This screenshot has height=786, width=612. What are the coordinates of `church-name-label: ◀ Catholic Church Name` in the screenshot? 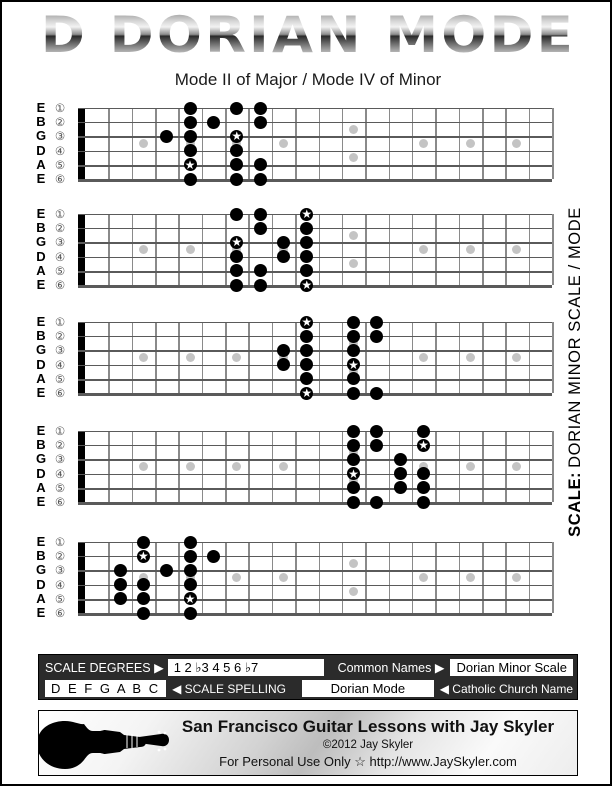 It's located at (506, 688).